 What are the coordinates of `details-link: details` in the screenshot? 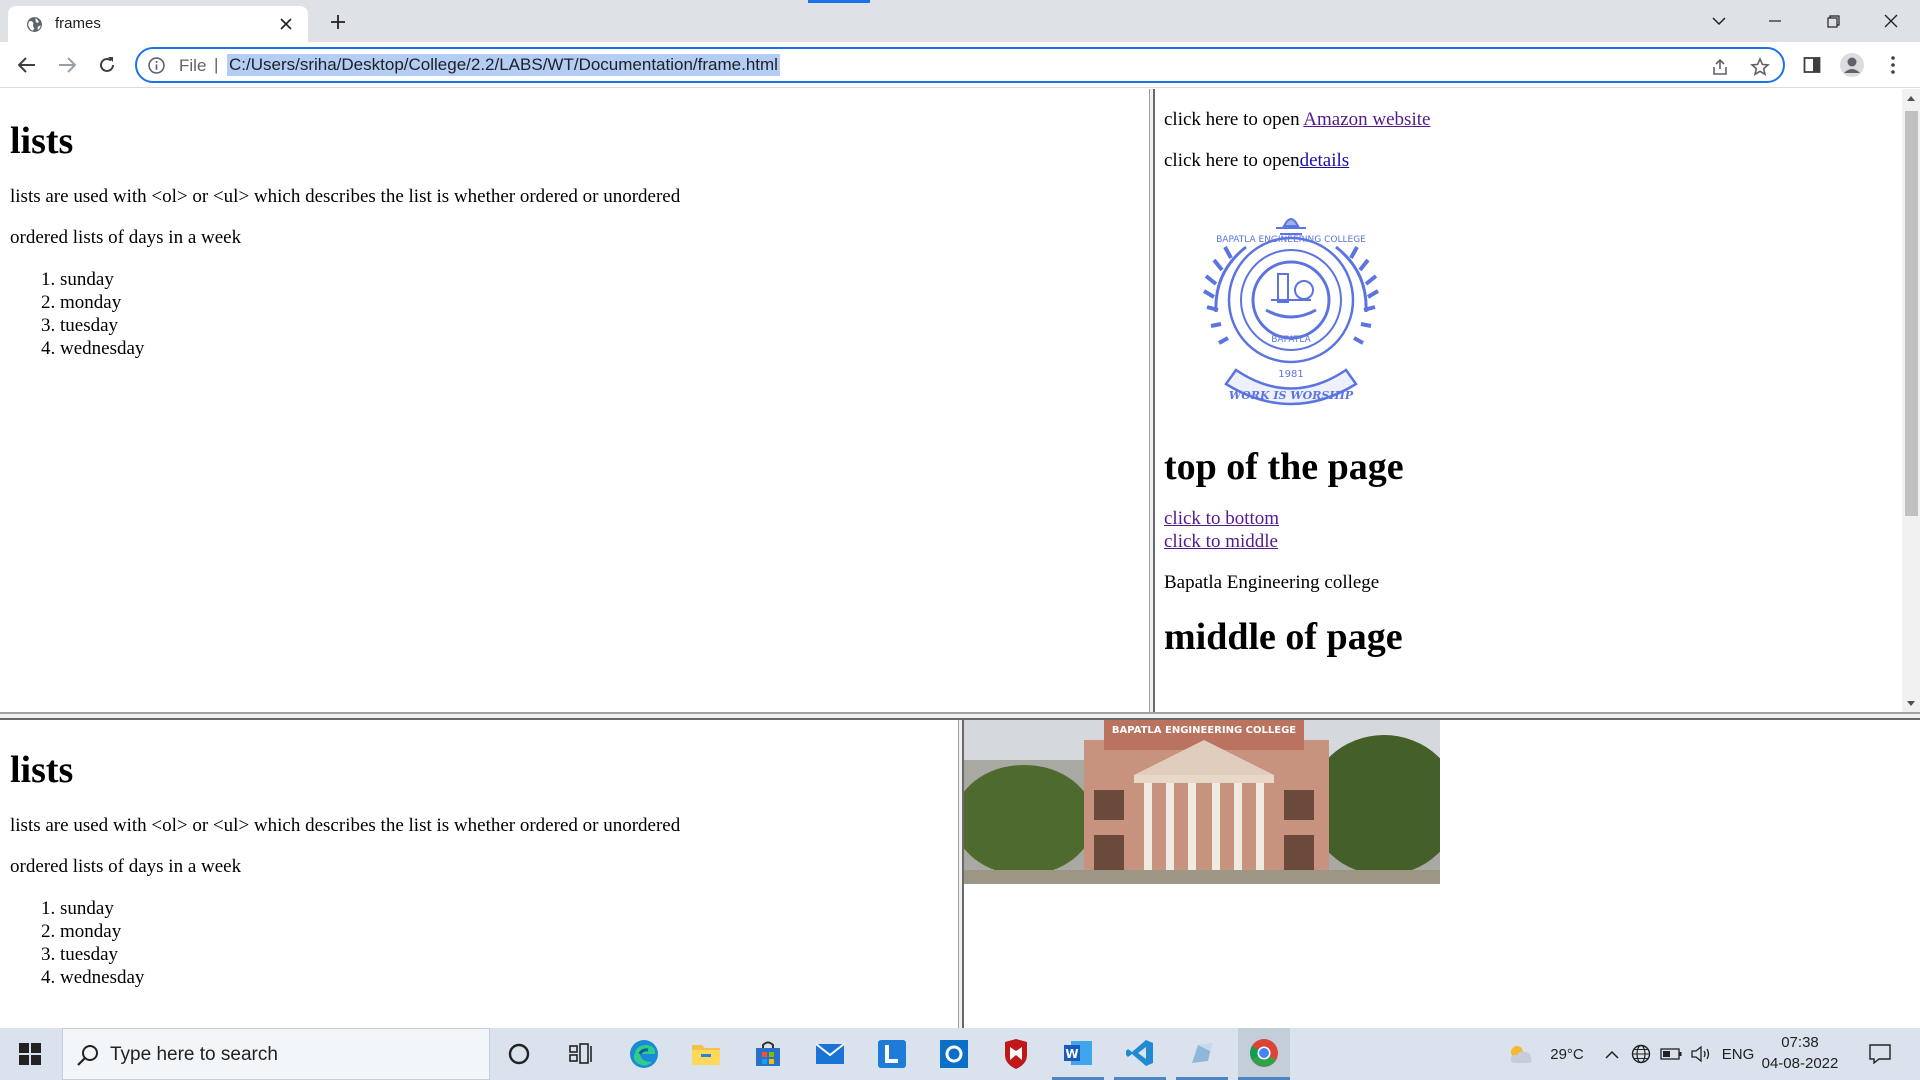 It's located at (1325, 160).